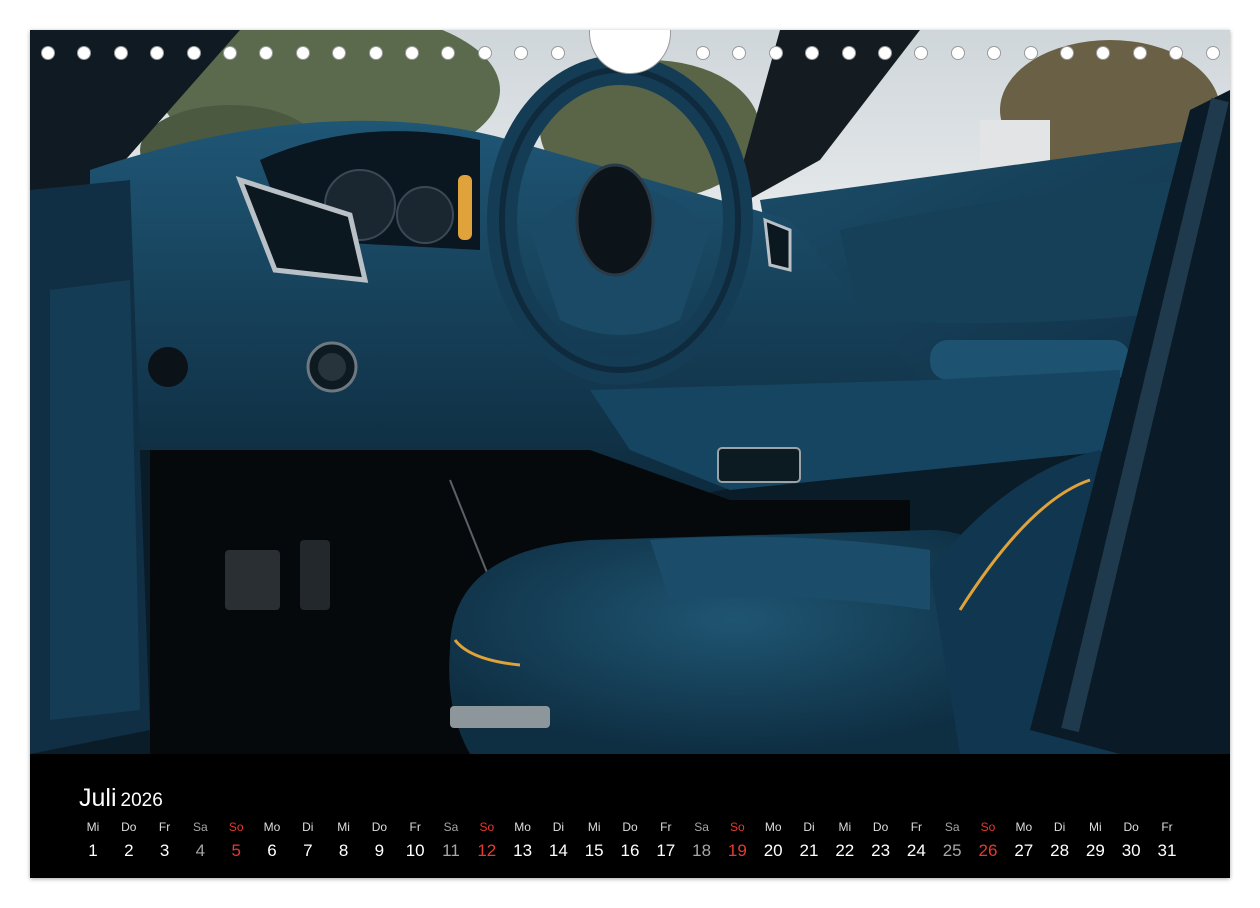 The height and width of the screenshot is (908, 1260). What do you see at coordinates (1131, 850) in the screenshot?
I see `day-number: 30` at bounding box center [1131, 850].